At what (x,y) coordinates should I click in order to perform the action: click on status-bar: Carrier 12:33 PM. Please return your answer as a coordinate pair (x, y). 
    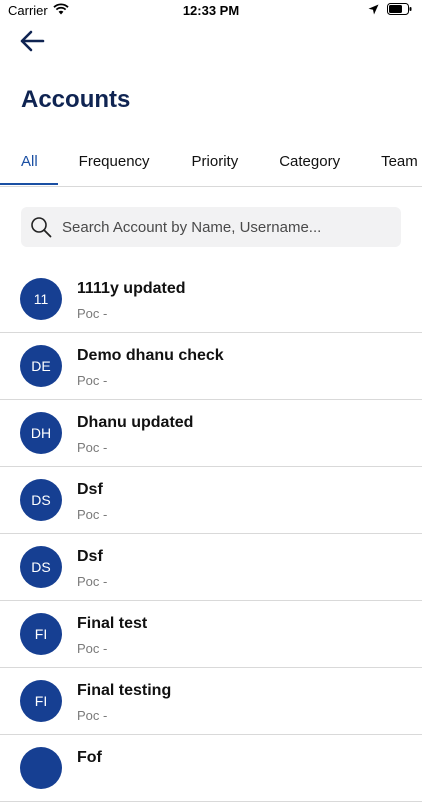
    Looking at the image, I should click on (211, 11).